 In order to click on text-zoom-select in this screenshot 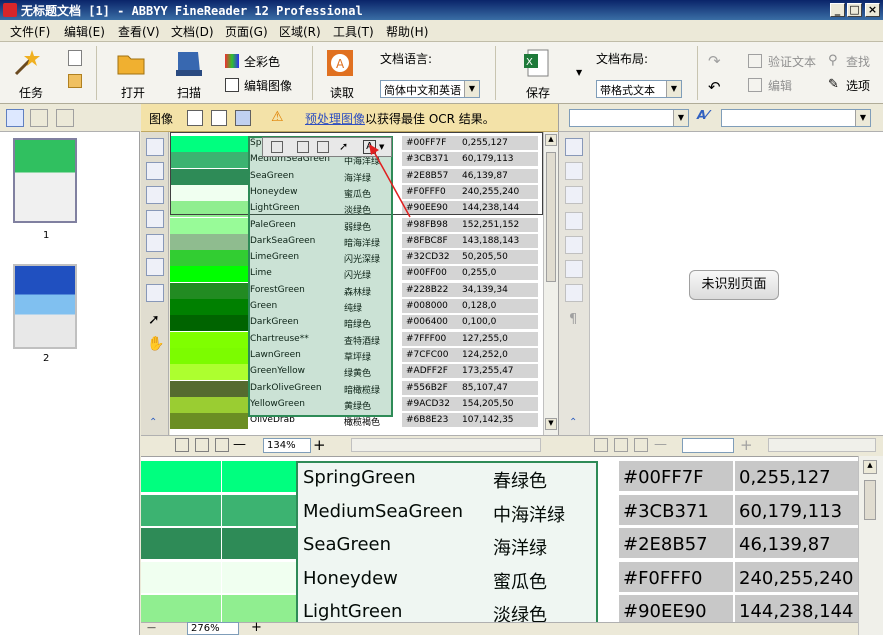, I will do `click(708, 445)`.